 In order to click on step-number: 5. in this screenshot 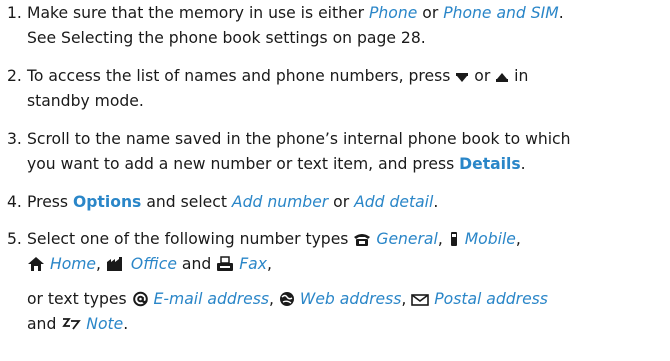, I will do `click(14, 239)`.